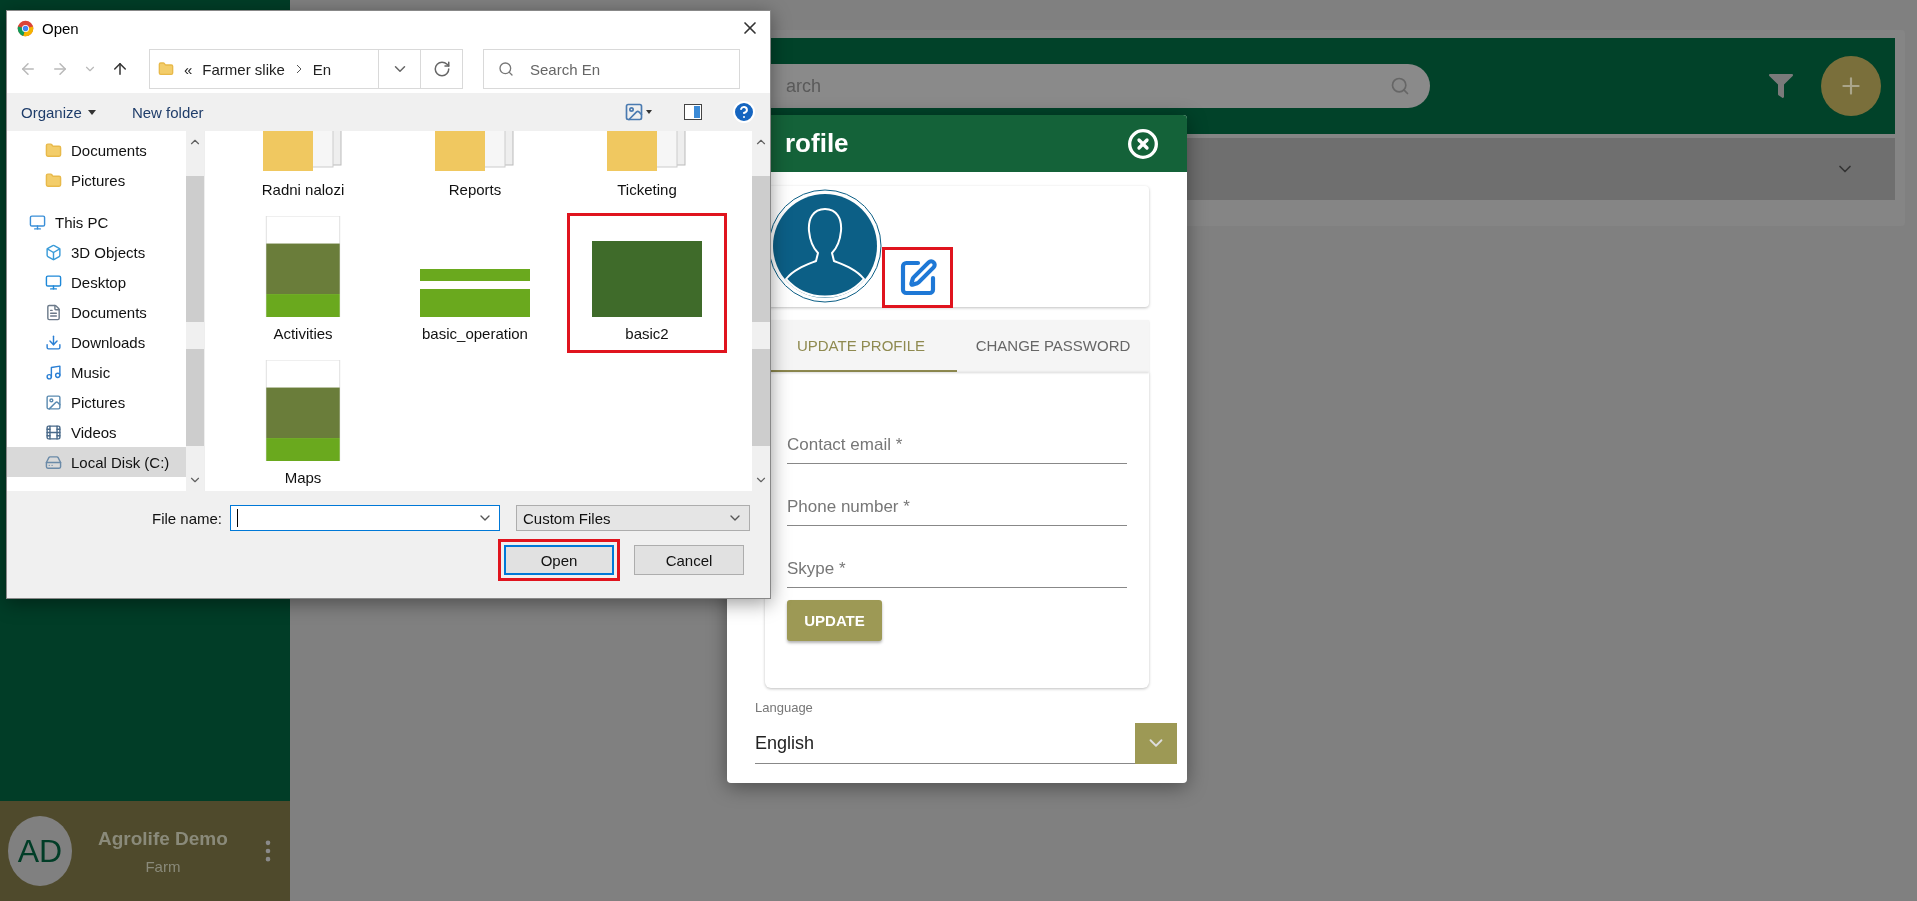  What do you see at coordinates (647, 170) in the screenshot?
I see `file-item: Ticketing` at bounding box center [647, 170].